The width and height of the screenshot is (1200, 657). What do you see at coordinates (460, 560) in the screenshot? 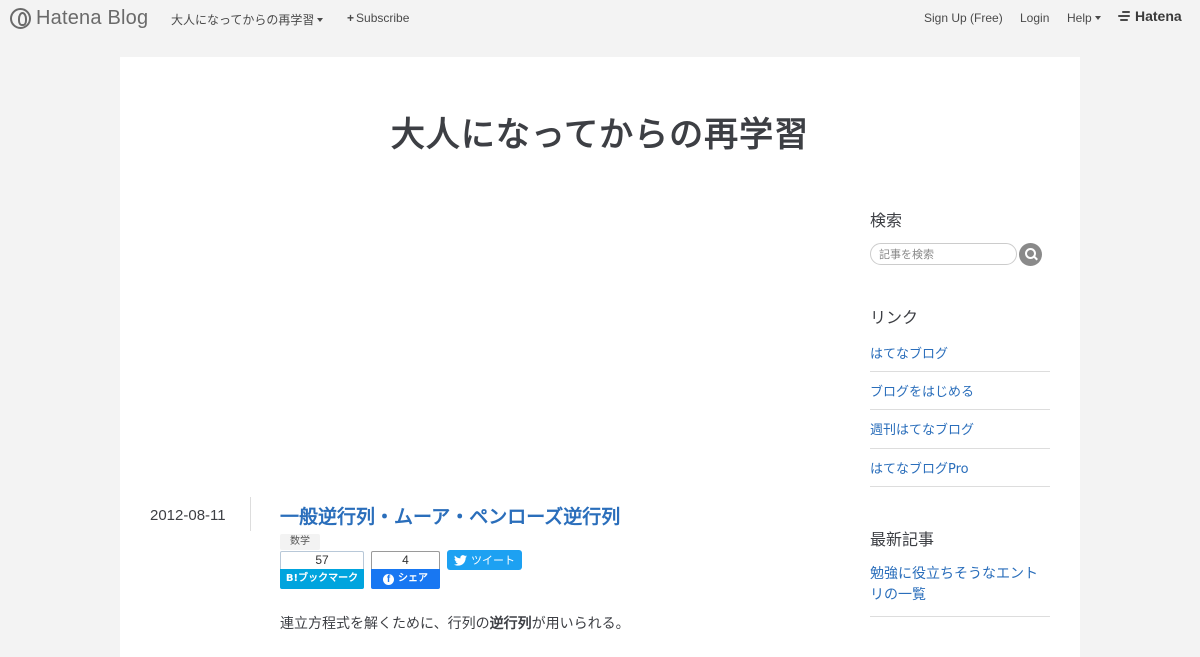
I see `twitter-bird-icon` at bounding box center [460, 560].